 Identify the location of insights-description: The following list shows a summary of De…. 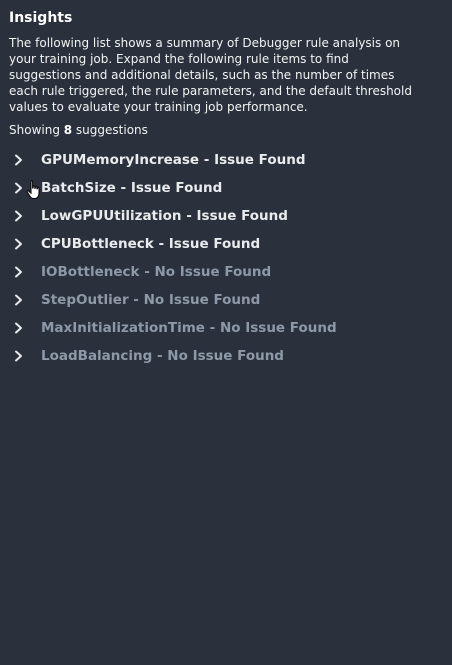
(210, 75).